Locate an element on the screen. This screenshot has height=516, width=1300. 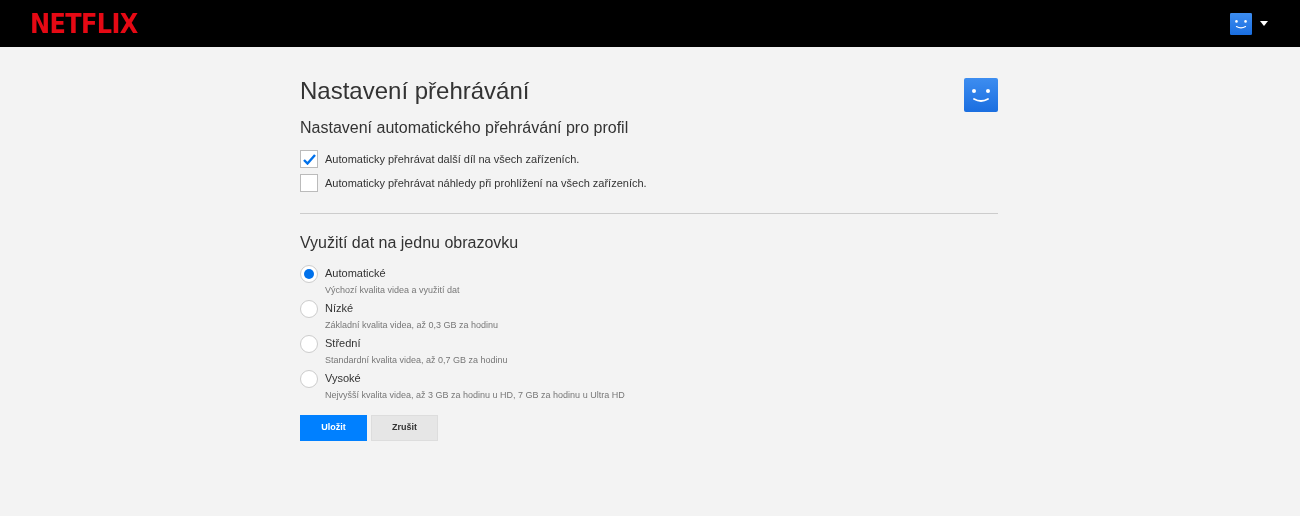
option-label: Automatické is located at coordinates (356, 273).